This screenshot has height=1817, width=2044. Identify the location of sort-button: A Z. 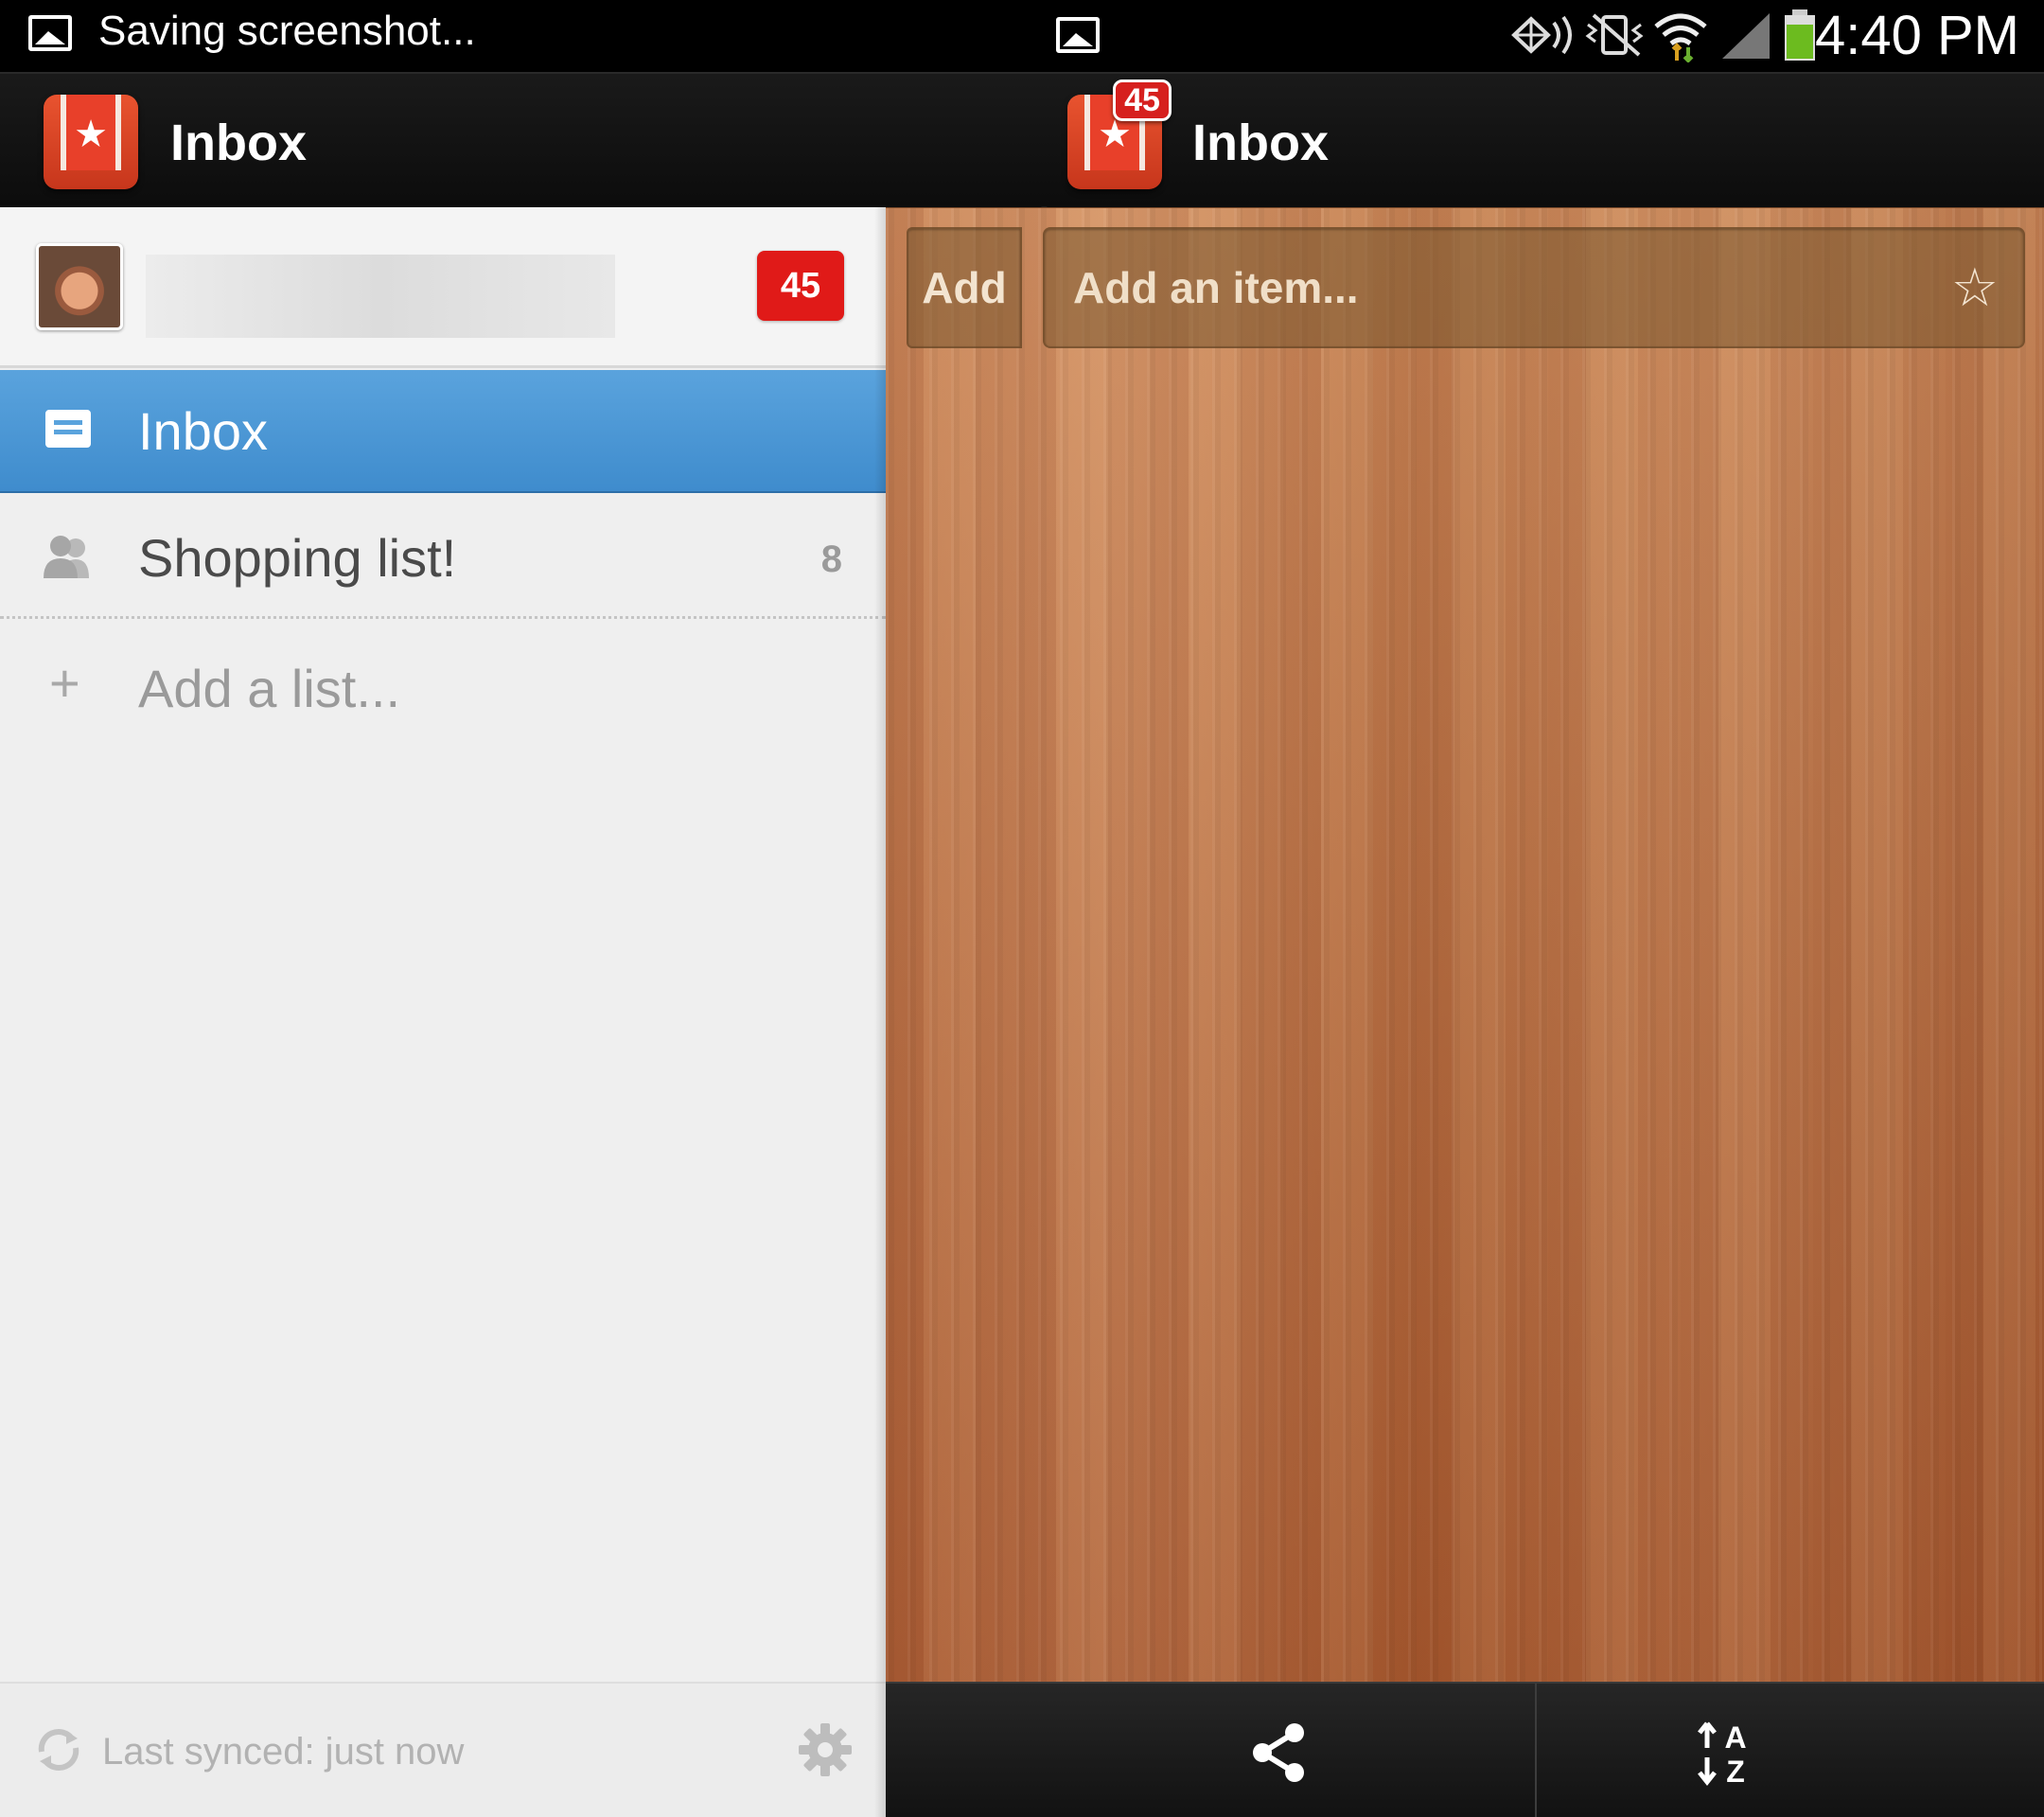
(1790, 1750).